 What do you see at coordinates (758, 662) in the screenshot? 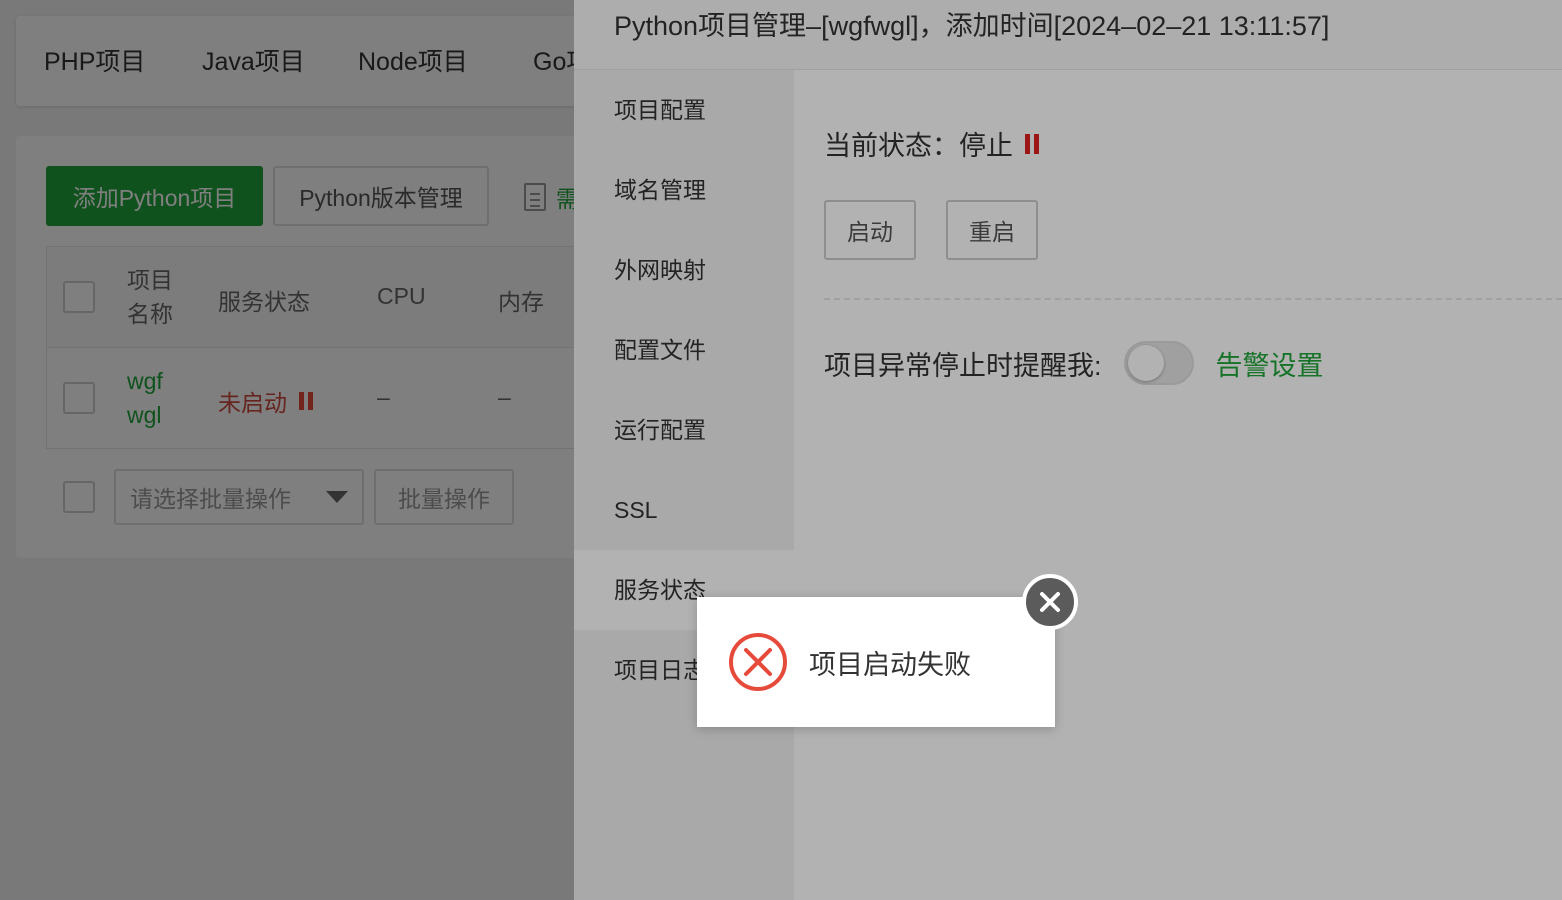
I see `error-circle-icon` at bounding box center [758, 662].